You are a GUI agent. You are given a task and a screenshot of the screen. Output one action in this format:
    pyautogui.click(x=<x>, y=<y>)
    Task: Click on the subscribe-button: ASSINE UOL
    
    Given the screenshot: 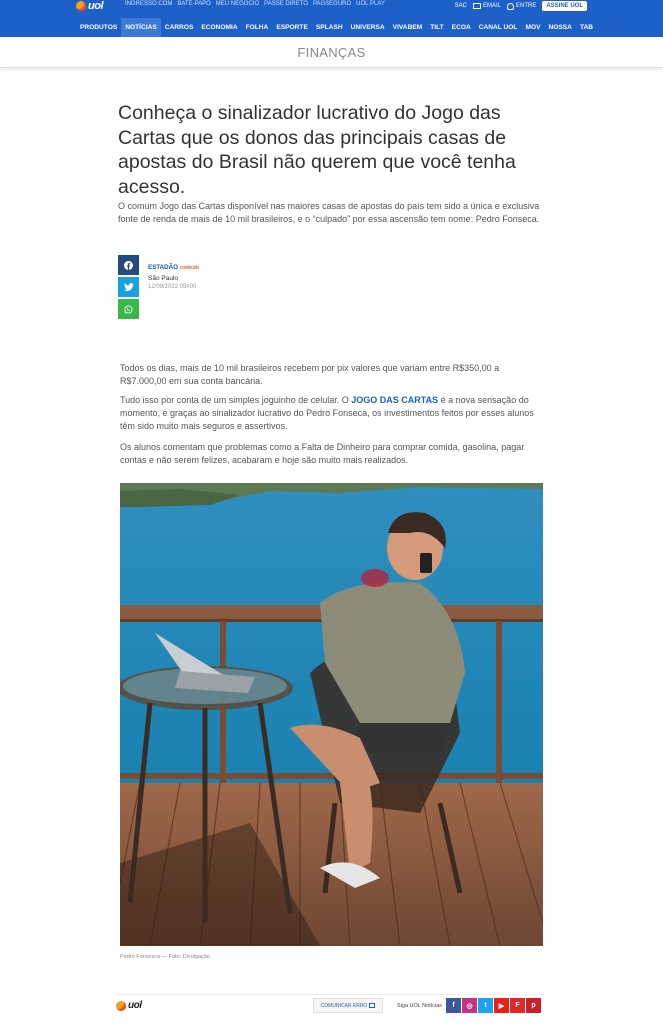 What is the action you would take?
    pyautogui.click(x=564, y=6)
    